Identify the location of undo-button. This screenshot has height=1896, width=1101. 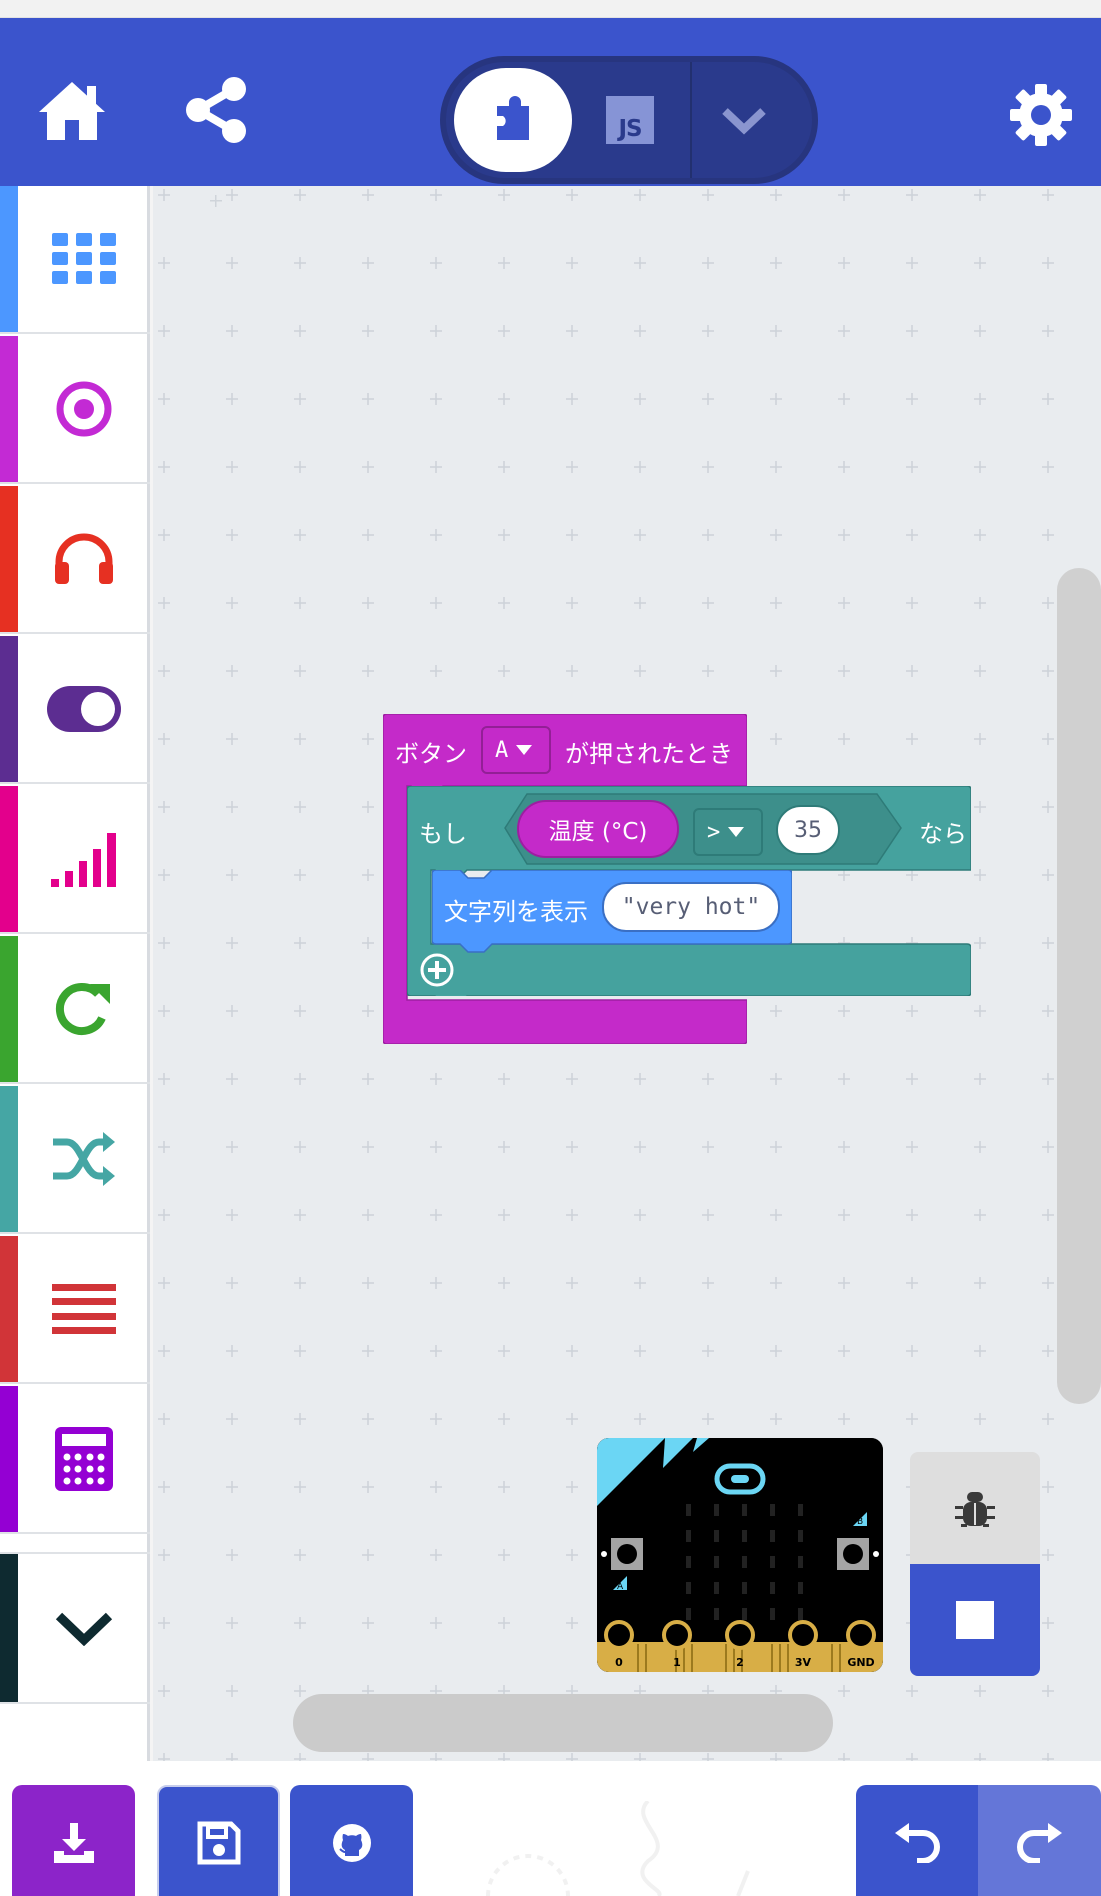
(917, 1840).